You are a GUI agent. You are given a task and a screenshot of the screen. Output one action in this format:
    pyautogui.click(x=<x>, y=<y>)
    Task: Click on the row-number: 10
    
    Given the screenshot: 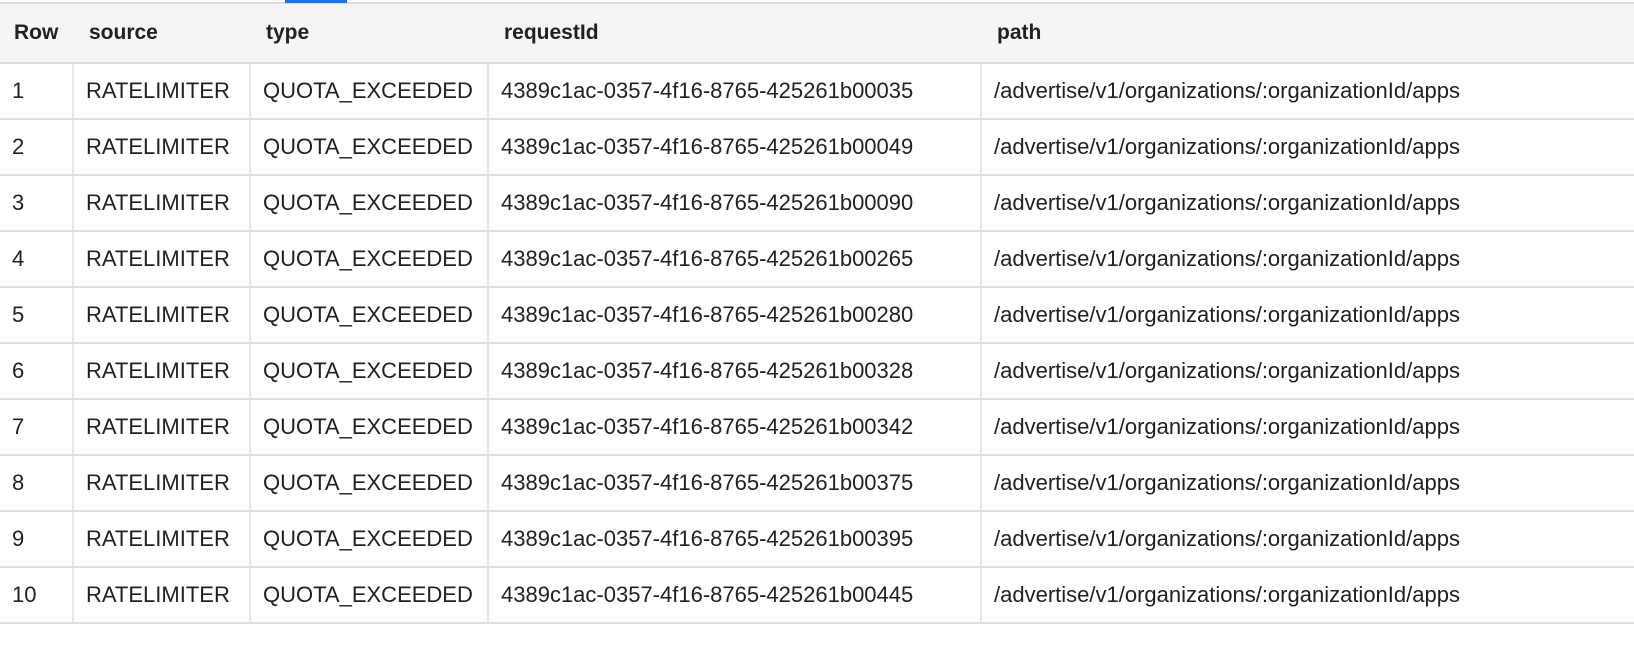 What is the action you would take?
    pyautogui.click(x=36, y=595)
    